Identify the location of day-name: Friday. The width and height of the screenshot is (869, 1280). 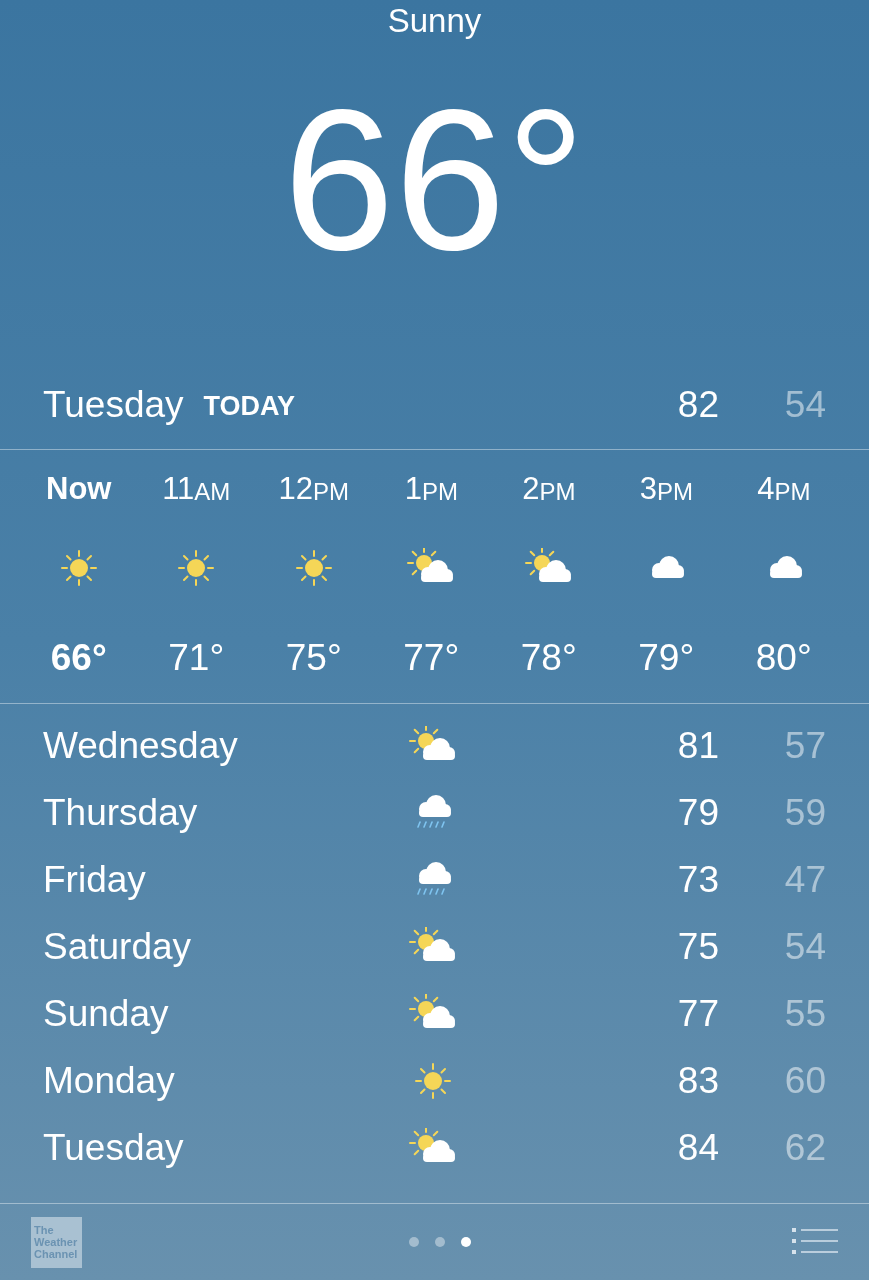
(95, 879).